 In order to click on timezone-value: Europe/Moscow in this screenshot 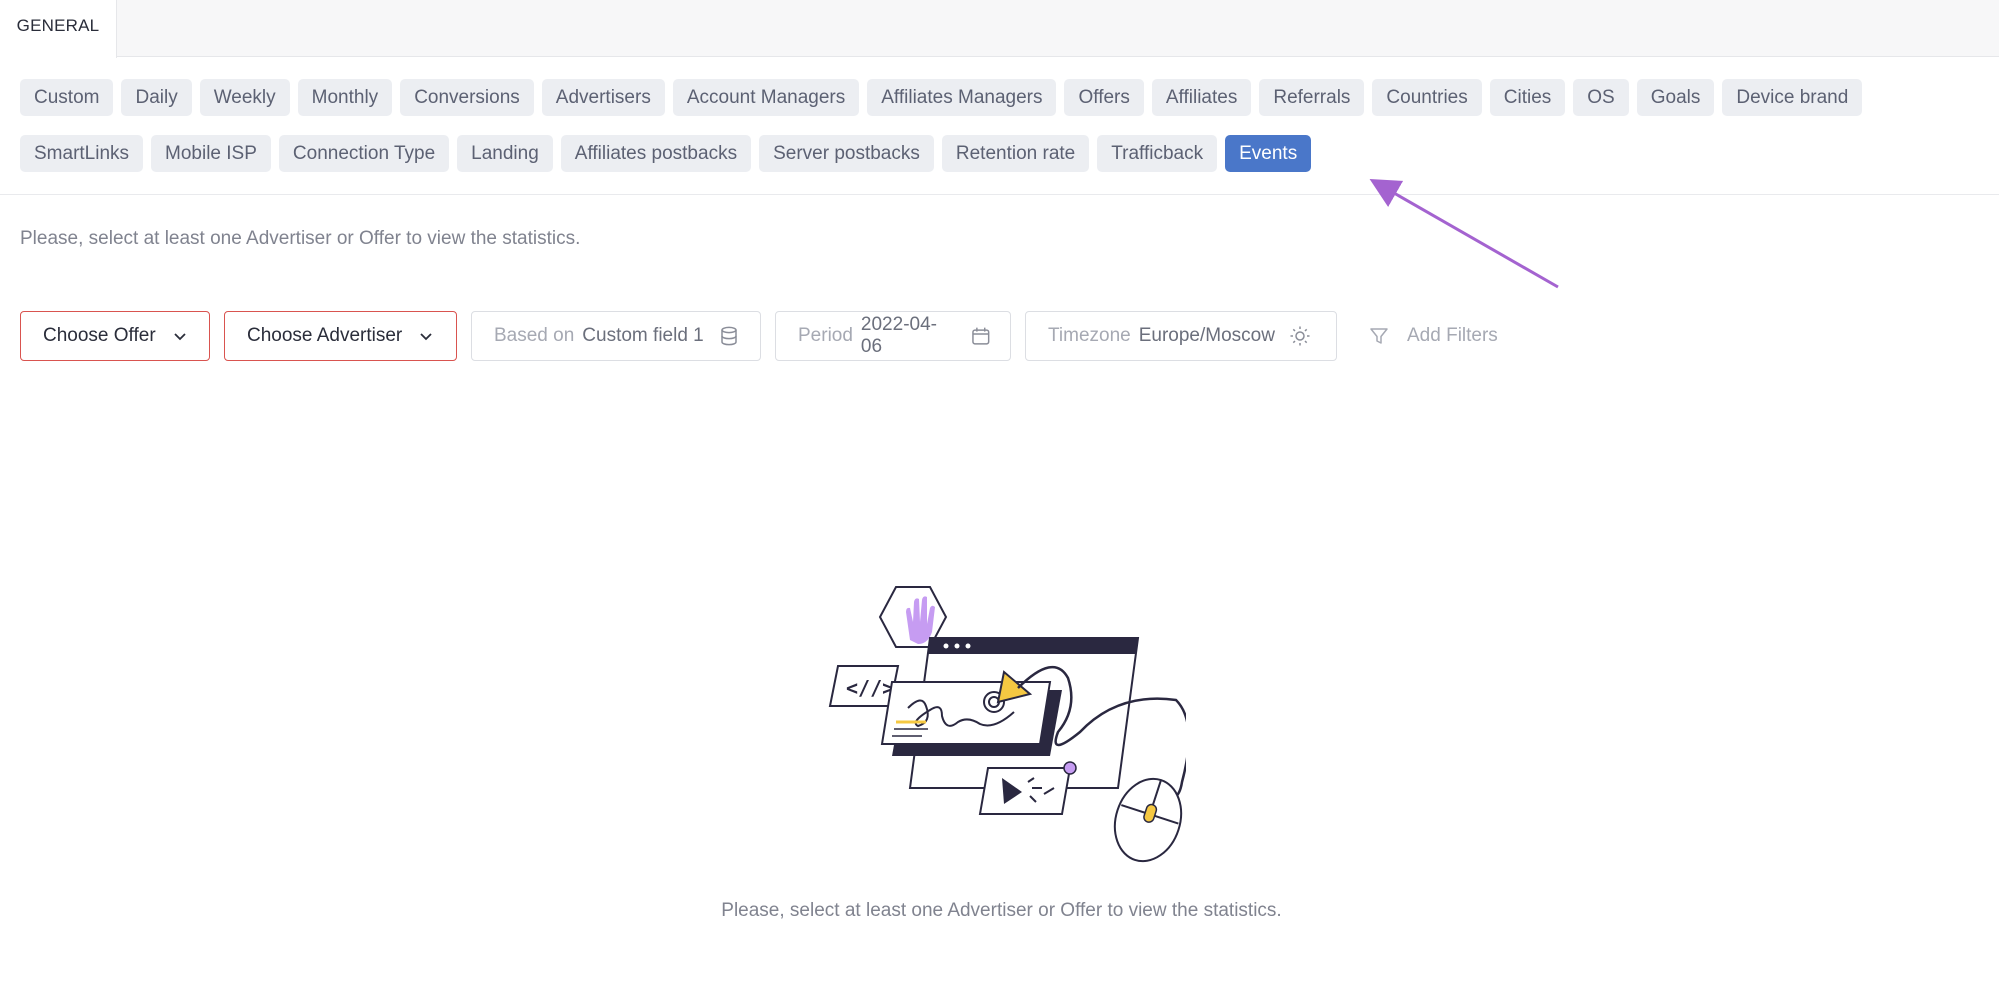, I will do `click(1206, 335)`.